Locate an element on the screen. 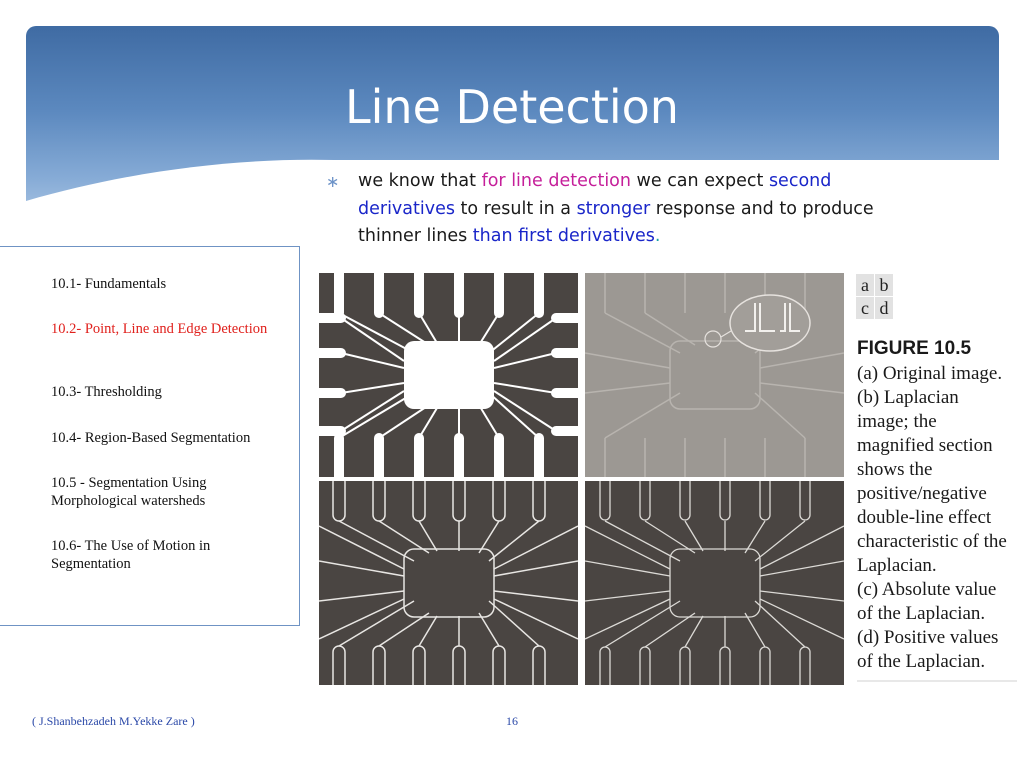 The height and width of the screenshot is (768, 1024). panel-b-laplacian is located at coordinates (714, 375).